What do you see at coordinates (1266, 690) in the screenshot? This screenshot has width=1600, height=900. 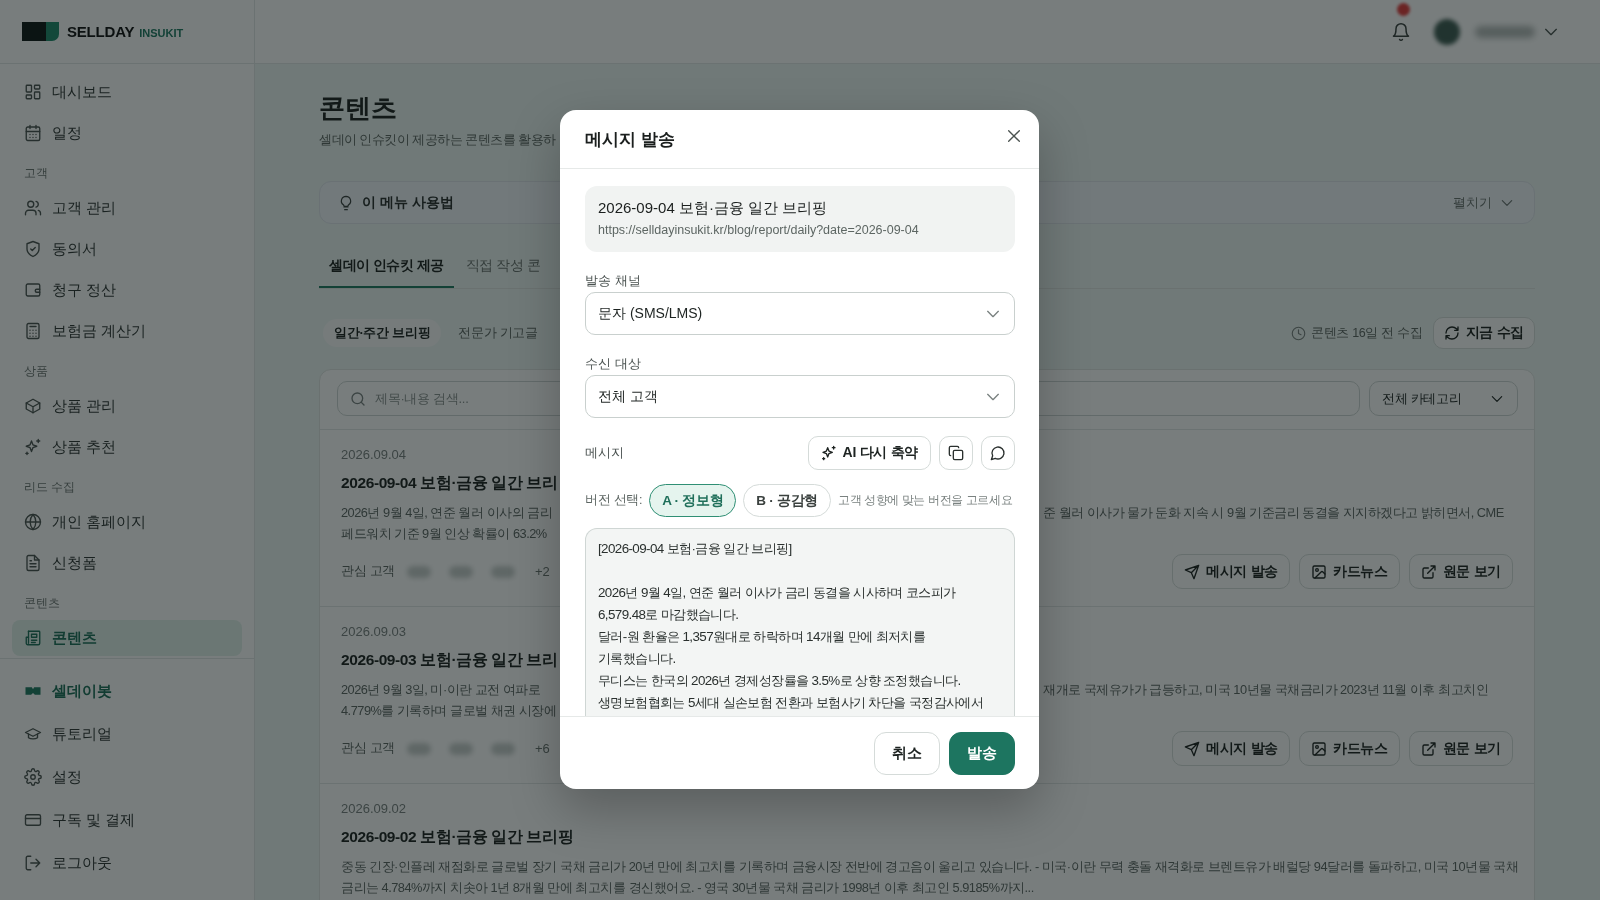 I see `excerpt-text: 재개로 국제유가가 급등하고, 미국 10년물 국채금리가 2023년 11월 이후 최고치인` at bounding box center [1266, 690].